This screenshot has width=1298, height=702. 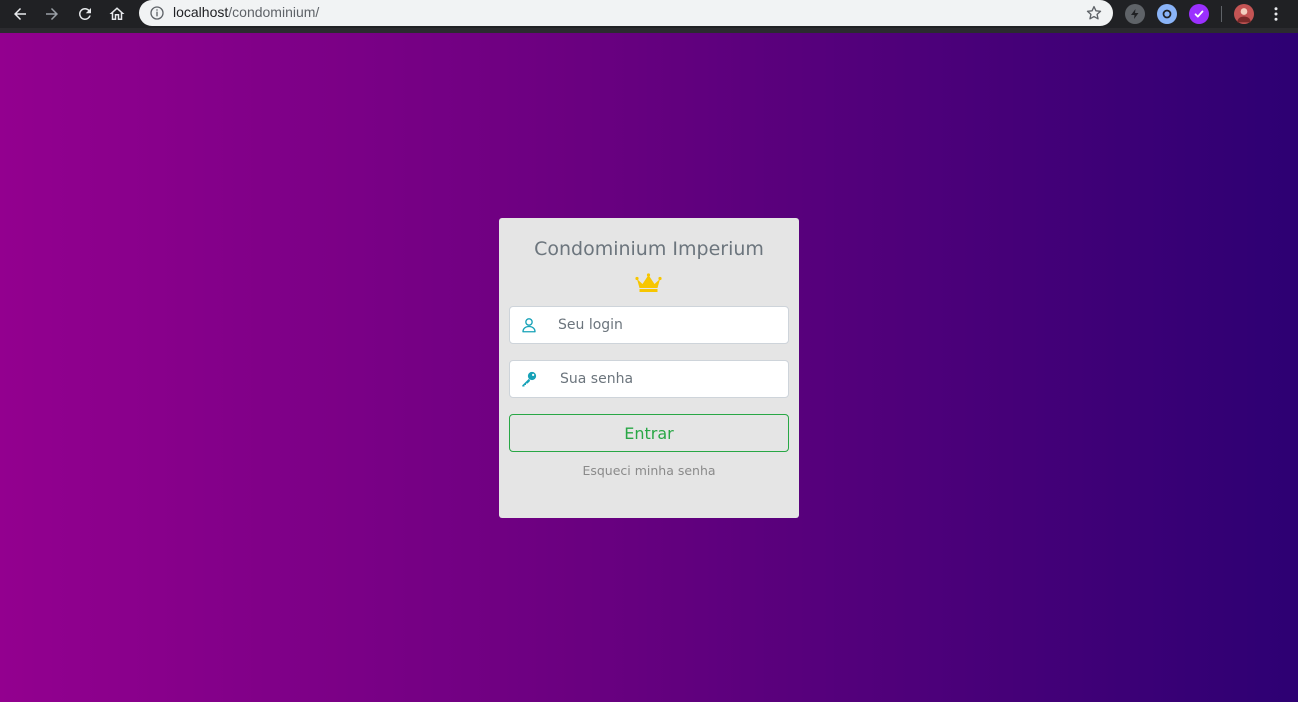 I want to click on home-button, so click(x=117, y=14).